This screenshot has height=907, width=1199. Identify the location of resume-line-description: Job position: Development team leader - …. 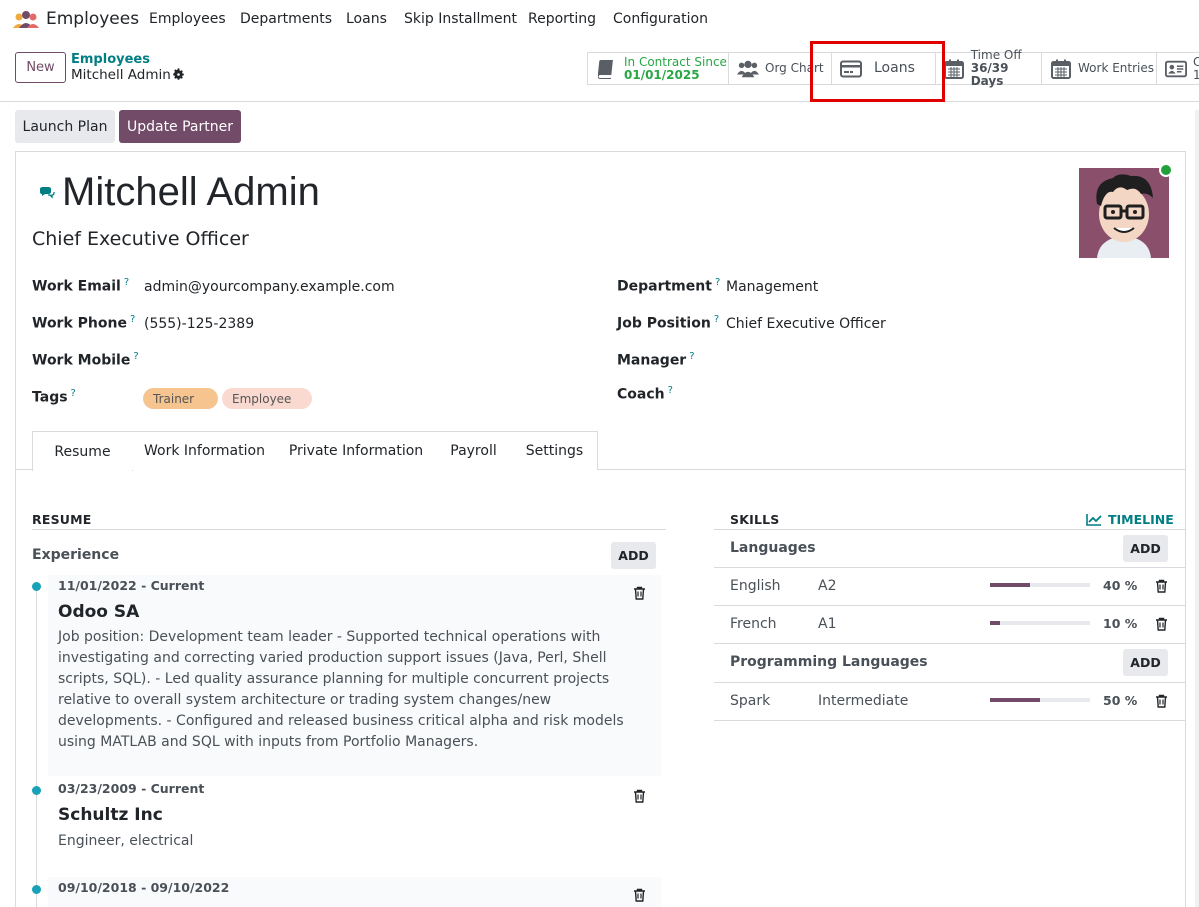
(341, 689).